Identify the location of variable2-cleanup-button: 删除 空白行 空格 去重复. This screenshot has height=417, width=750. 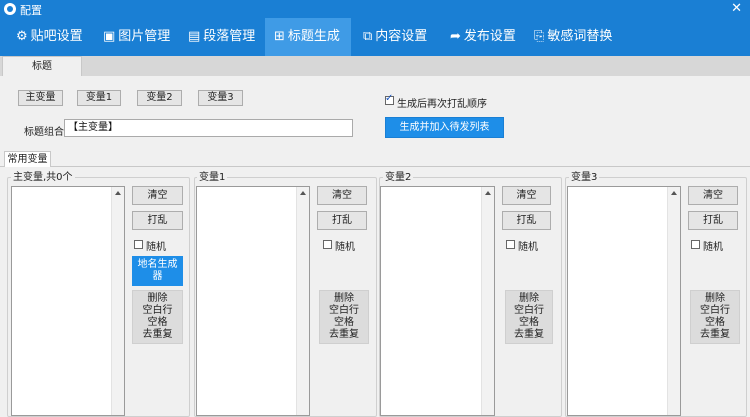
(529, 317).